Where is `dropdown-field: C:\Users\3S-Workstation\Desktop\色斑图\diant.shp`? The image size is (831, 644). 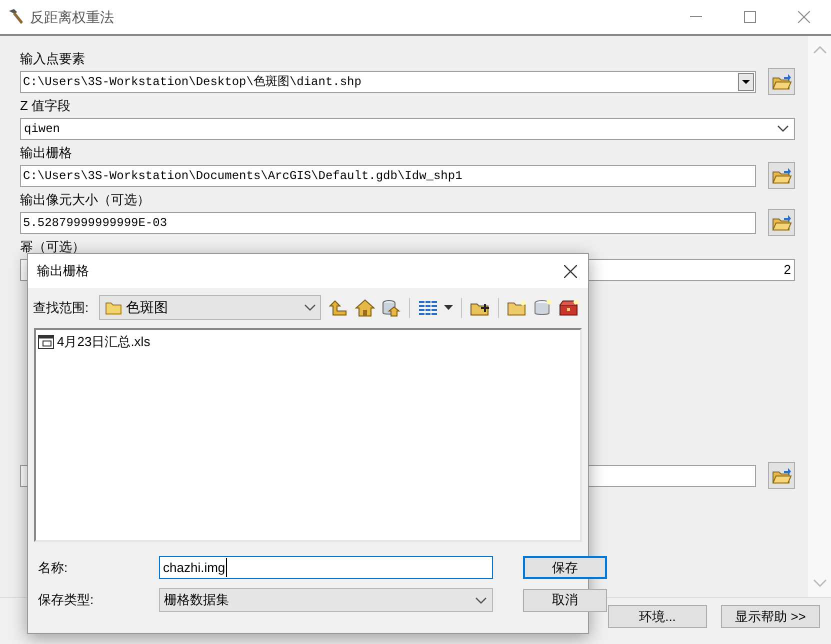
dropdown-field: C:\Users\3S-Workstation\Desktop\色斑图\diant.shp is located at coordinates (388, 81).